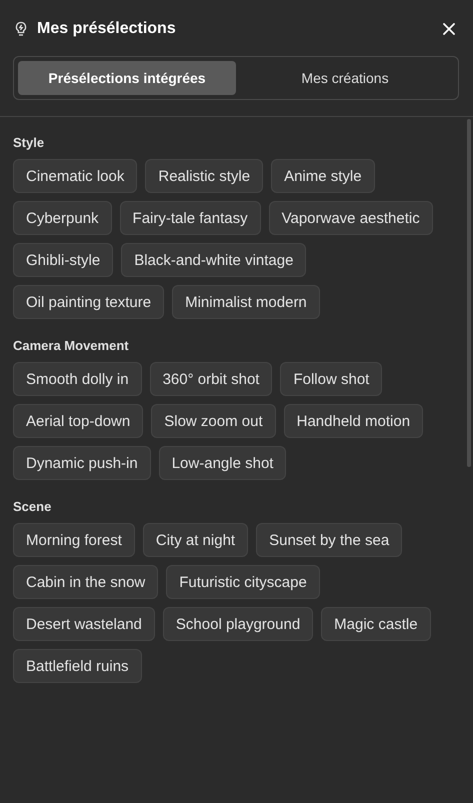  I want to click on preset-chip: Cinematic look, so click(75, 176).